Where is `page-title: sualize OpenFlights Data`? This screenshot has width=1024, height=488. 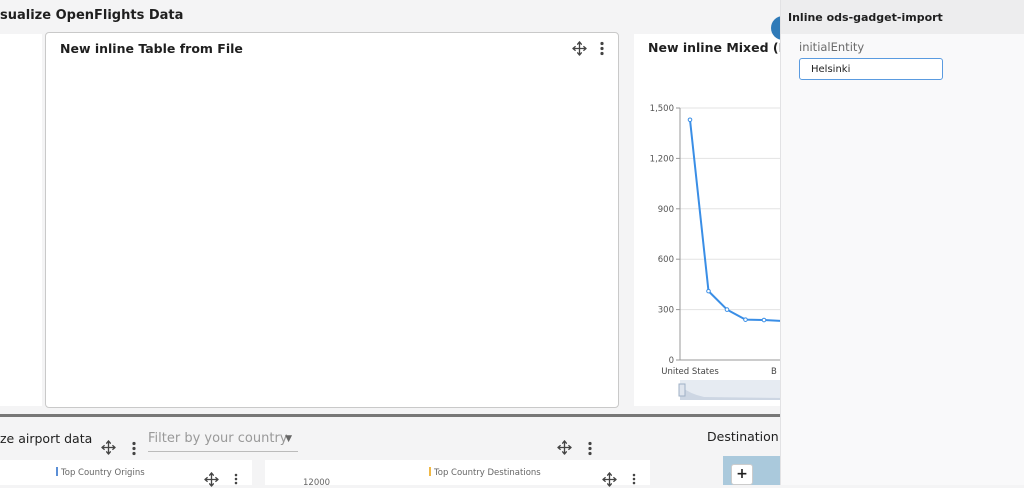 page-title: sualize OpenFlights Data is located at coordinates (92, 15).